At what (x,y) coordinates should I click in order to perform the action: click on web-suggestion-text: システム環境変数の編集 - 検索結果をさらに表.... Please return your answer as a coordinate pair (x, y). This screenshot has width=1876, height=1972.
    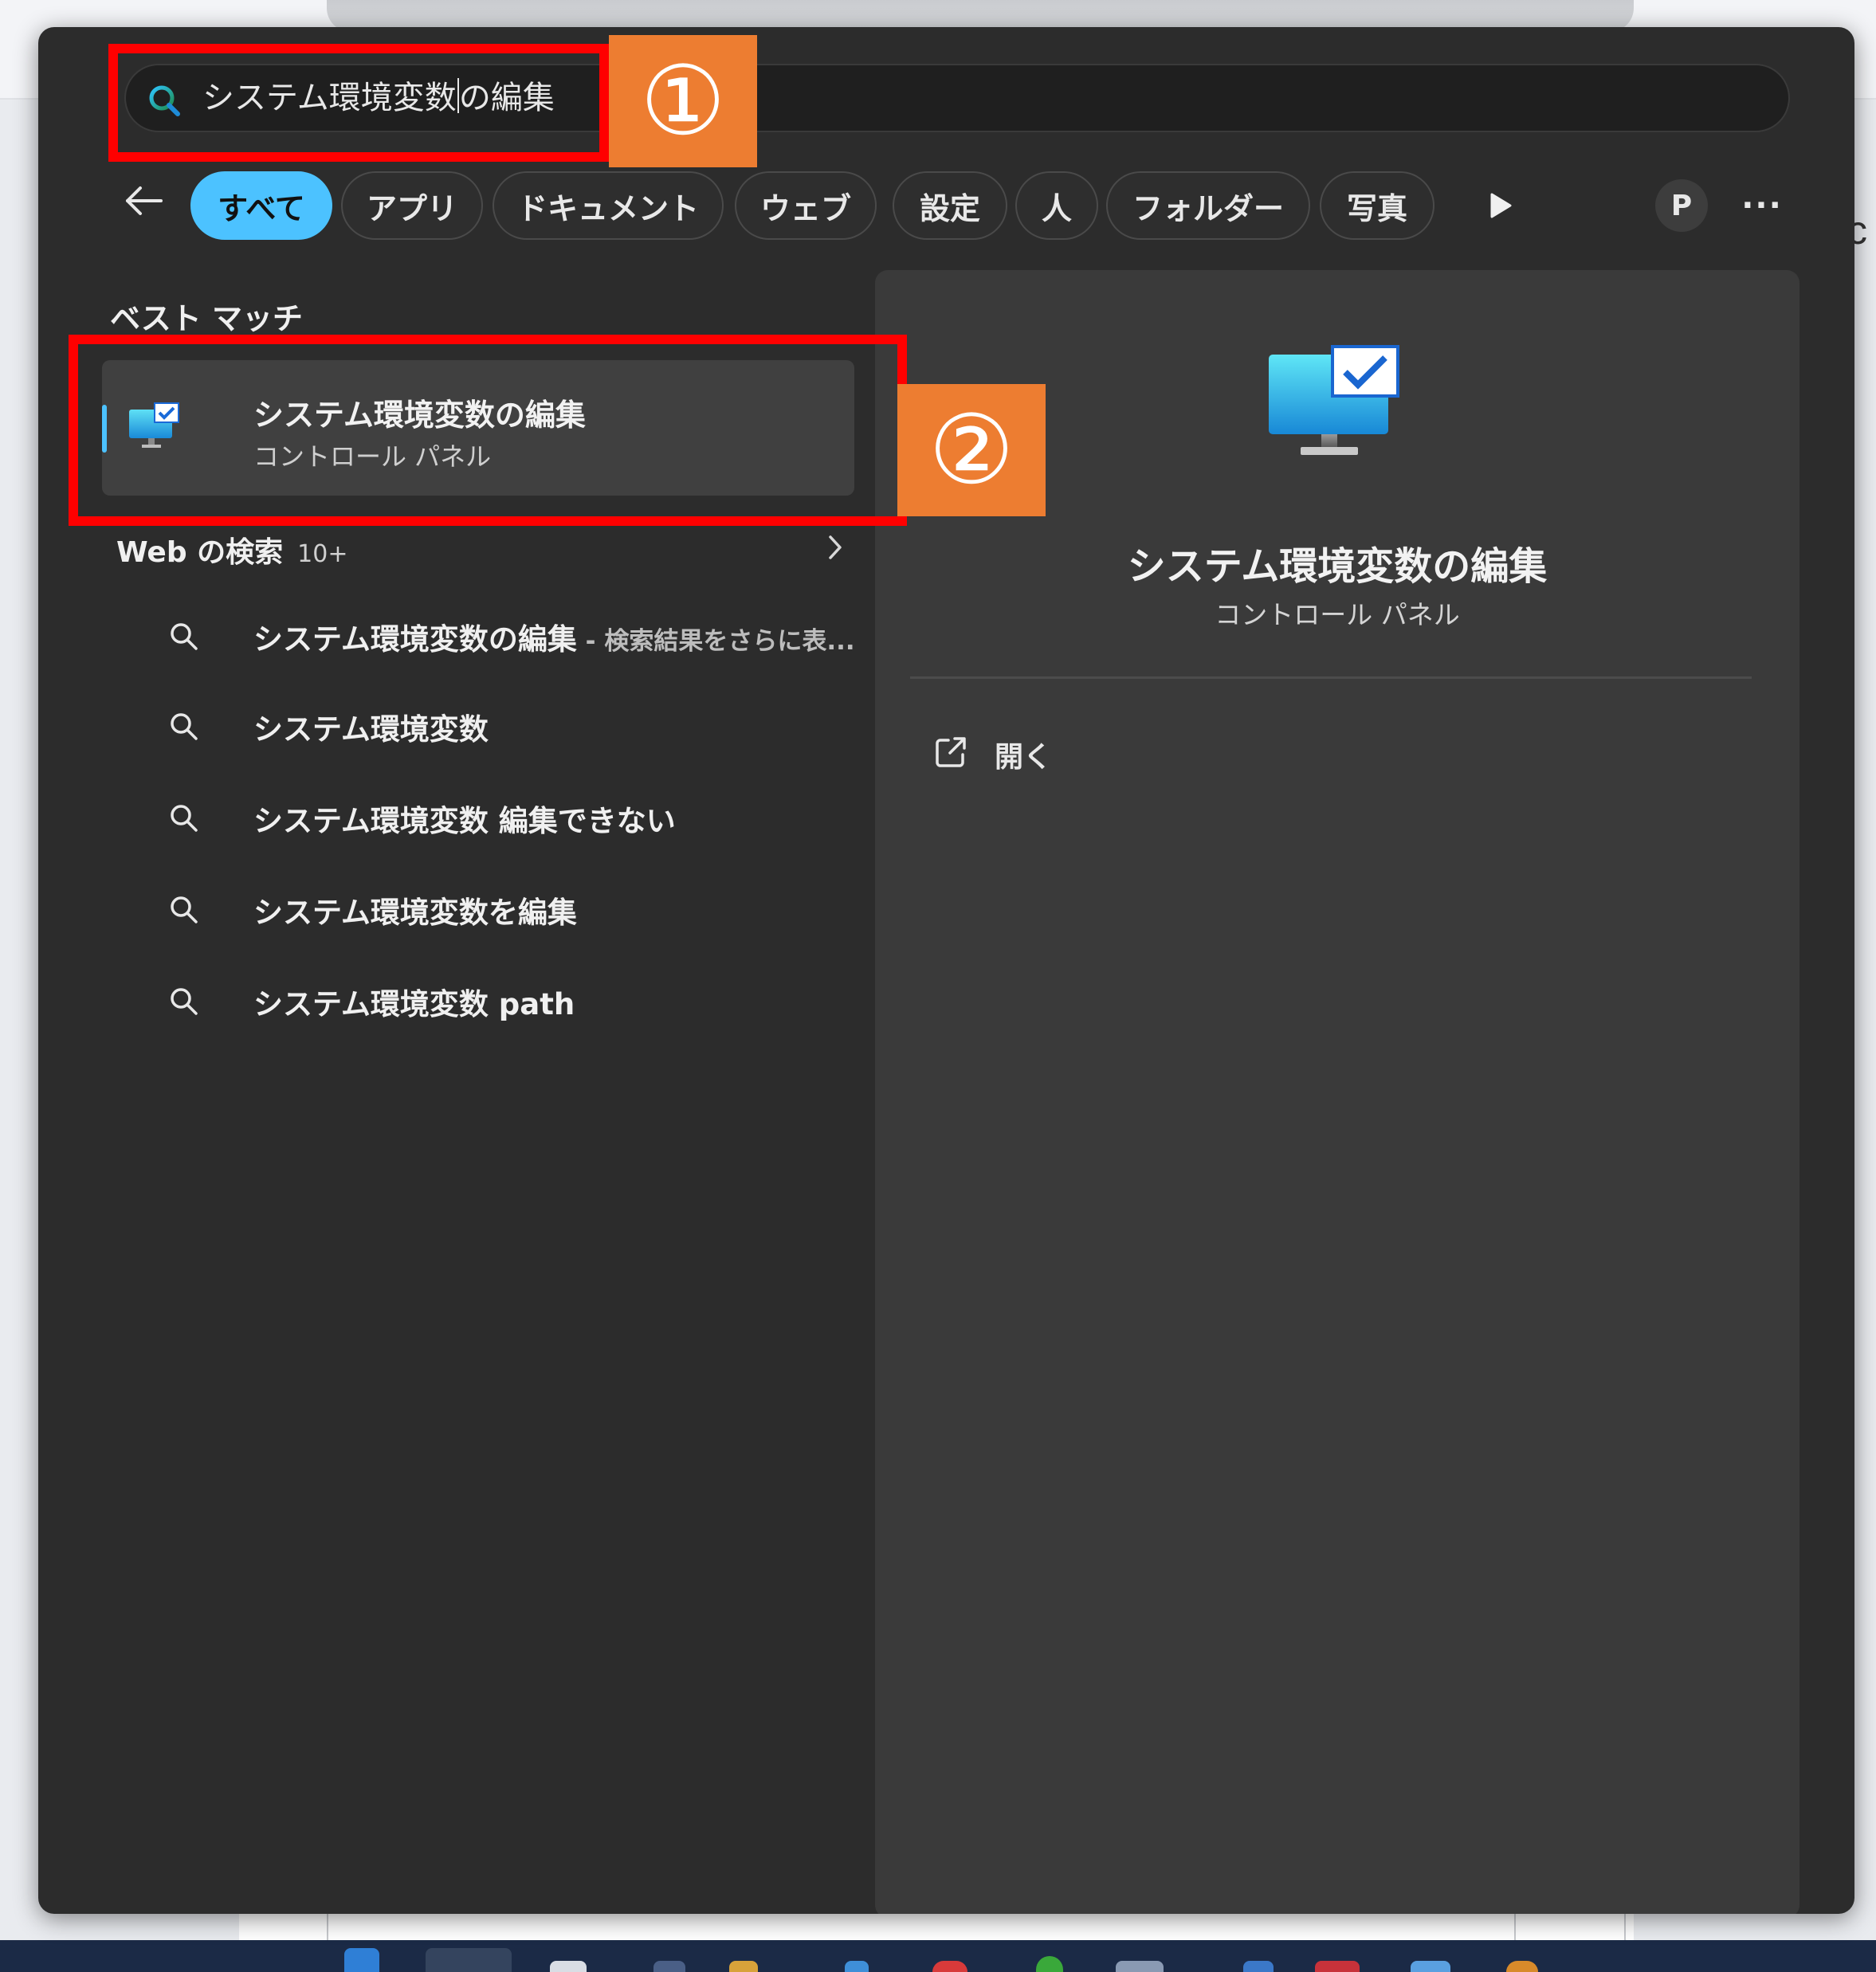
    Looking at the image, I should click on (554, 636).